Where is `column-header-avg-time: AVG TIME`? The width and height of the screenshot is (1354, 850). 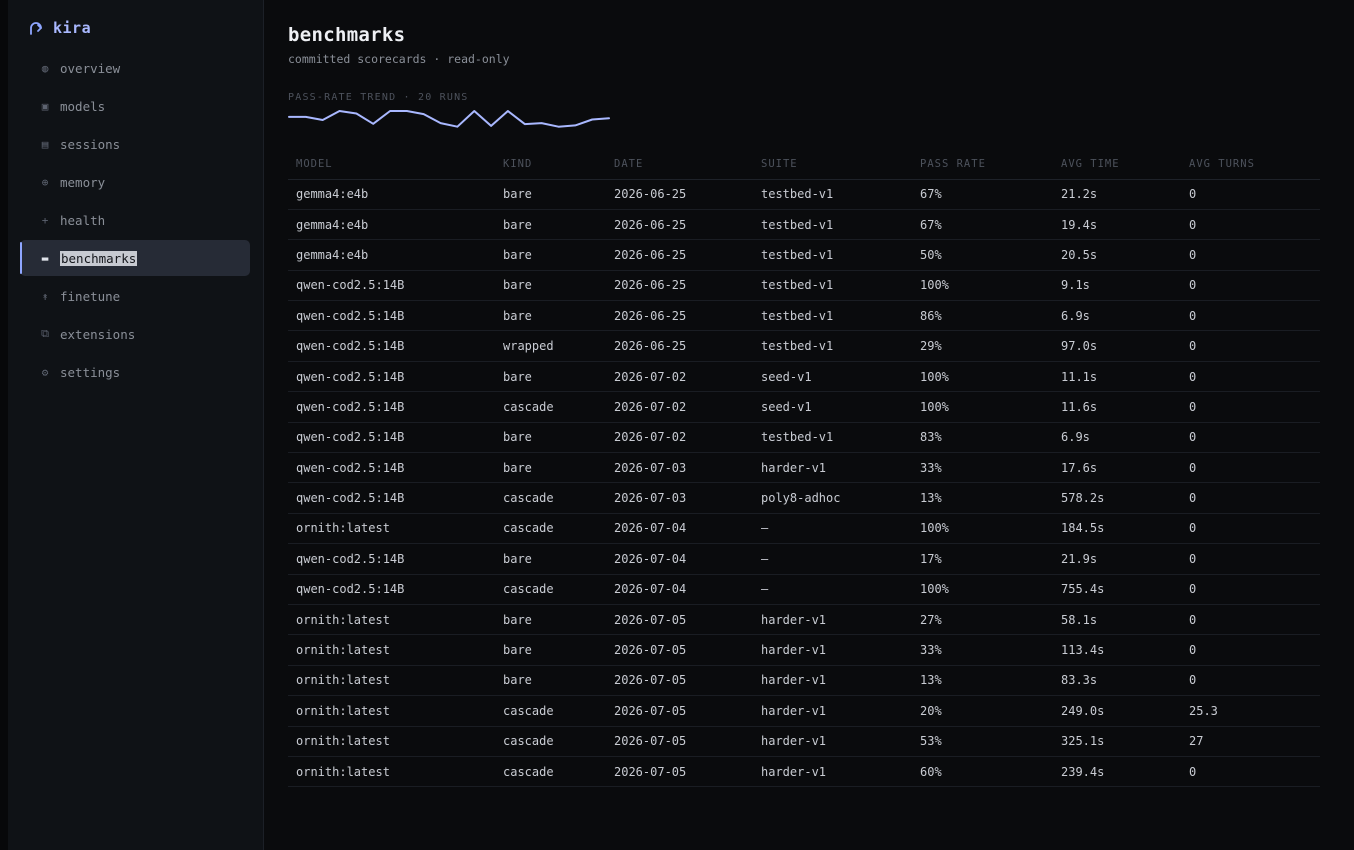 column-header-avg-time: AVG TIME is located at coordinates (1117, 164).